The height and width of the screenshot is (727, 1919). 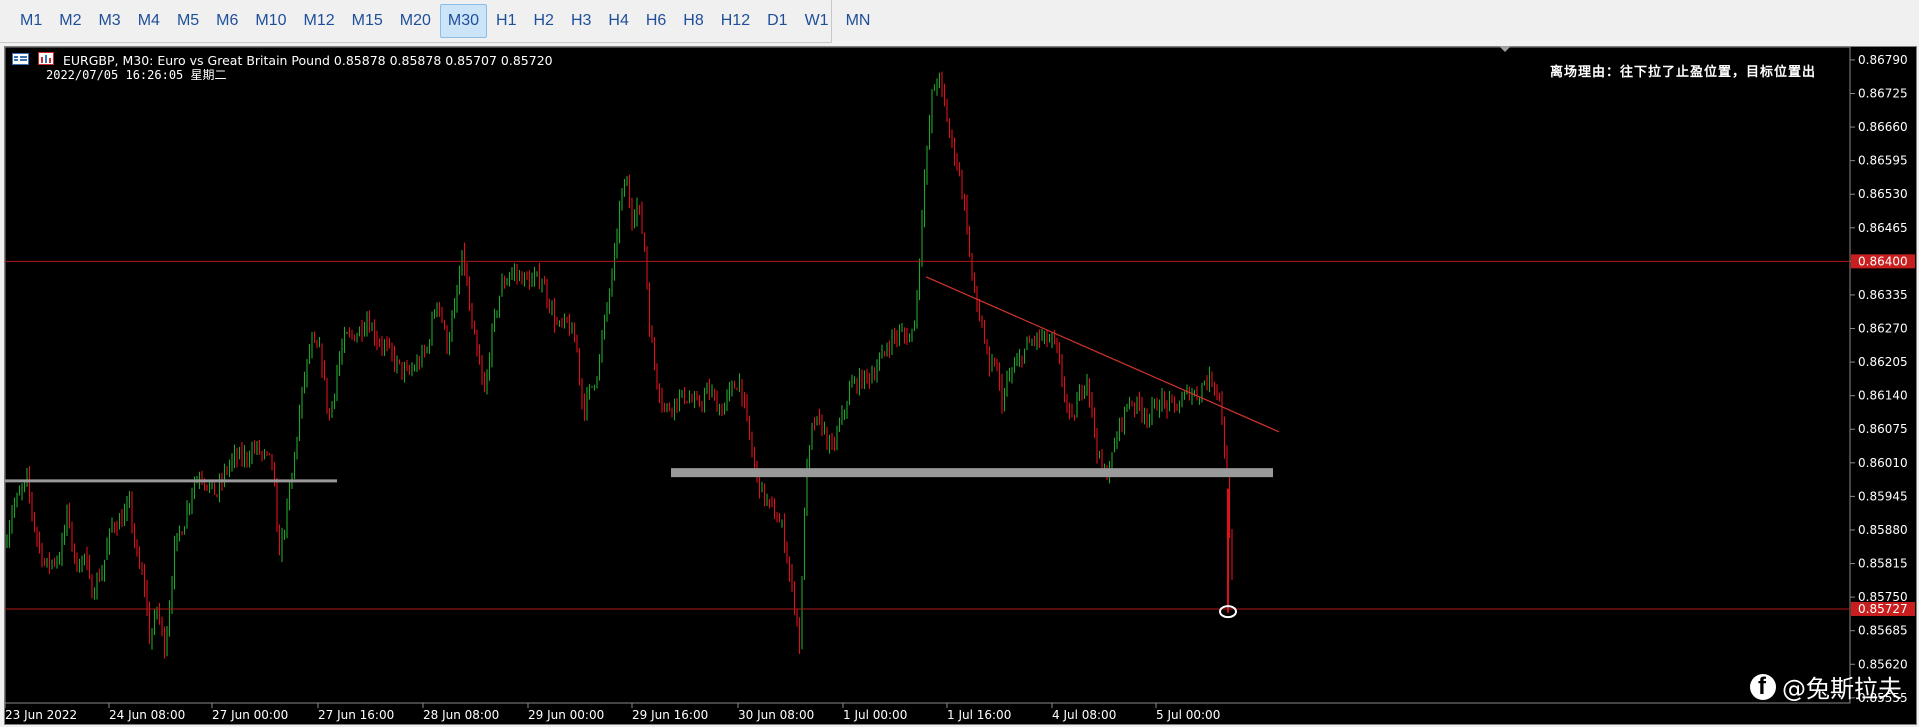 I want to click on exit-note: 离场理由：往下拉了止盈位置，目标位置出, so click(x=1682, y=72).